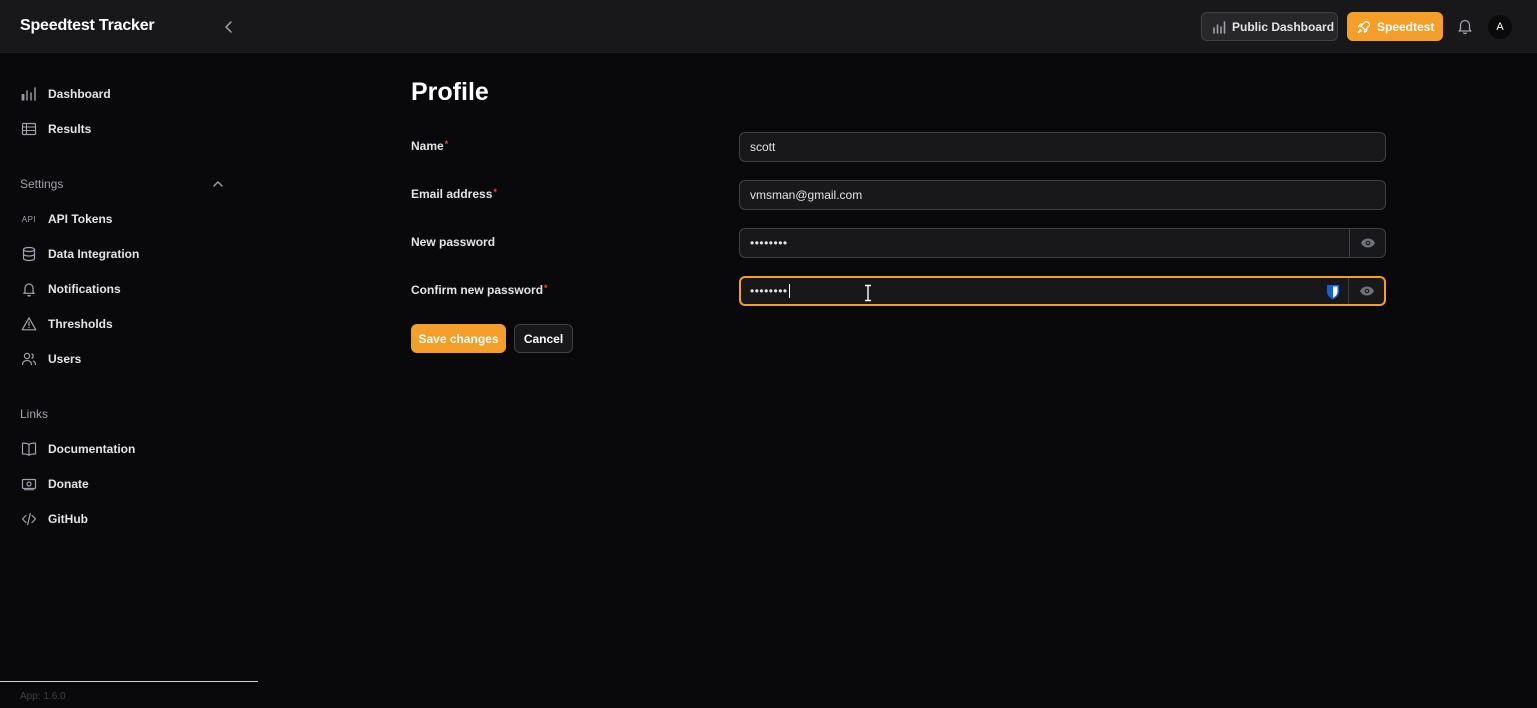  What do you see at coordinates (29, 519) in the screenshot?
I see `code-icon` at bounding box center [29, 519].